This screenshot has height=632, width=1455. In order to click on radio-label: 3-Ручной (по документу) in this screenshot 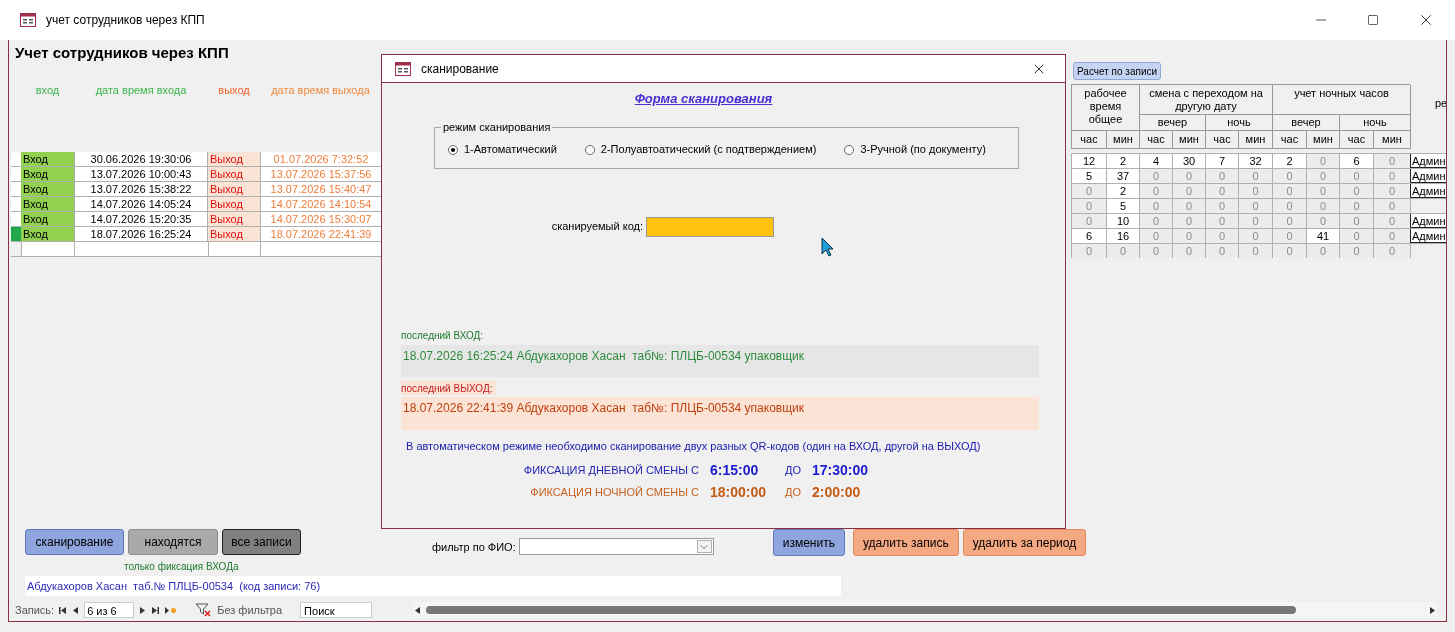, I will do `click(923, 150)`.